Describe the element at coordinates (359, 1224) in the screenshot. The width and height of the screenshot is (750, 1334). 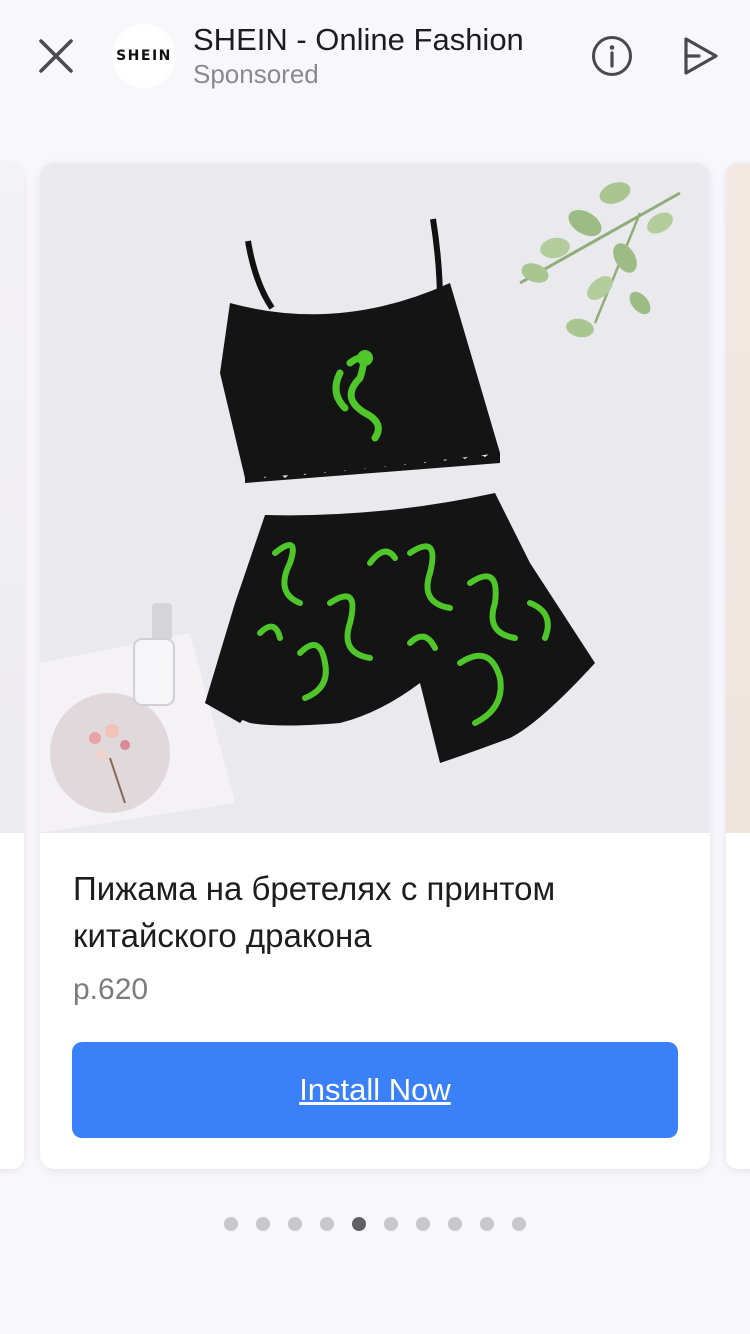
I see `pagination-dot-active` at that location.